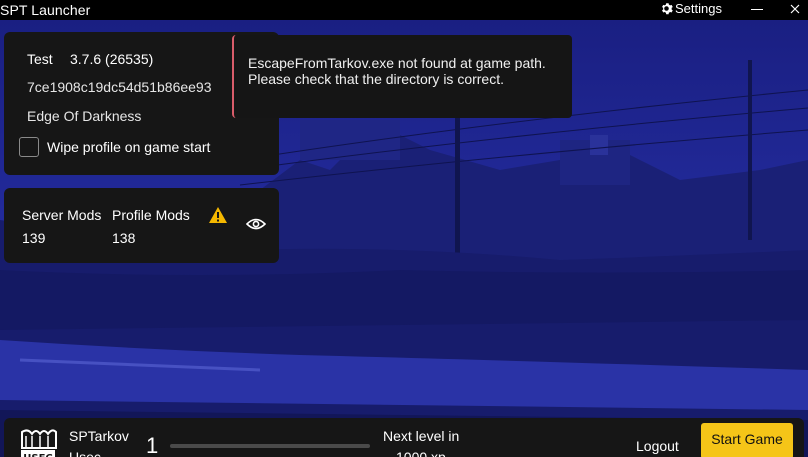  Describe the element at coordinates (99, 436) in the screenshot. I see `player-name: SPTarkov` at that location.